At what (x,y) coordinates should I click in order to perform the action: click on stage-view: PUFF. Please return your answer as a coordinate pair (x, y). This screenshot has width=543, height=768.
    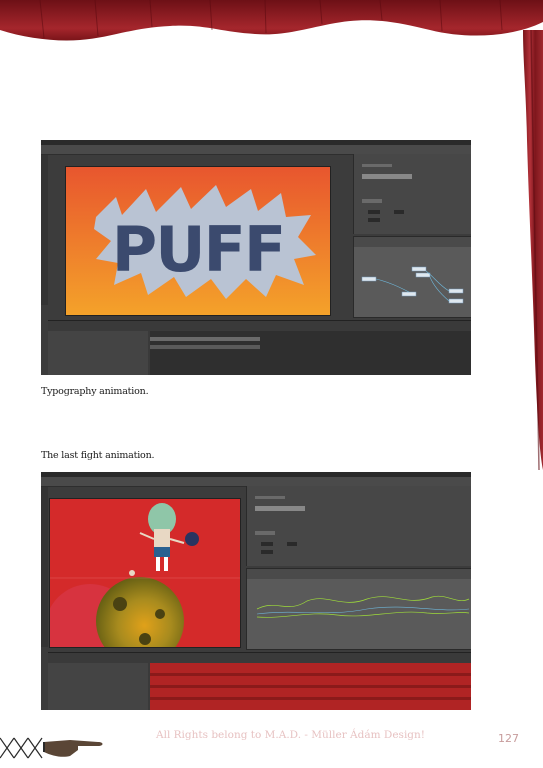
    Looking at the image, I should click on (198, 241).